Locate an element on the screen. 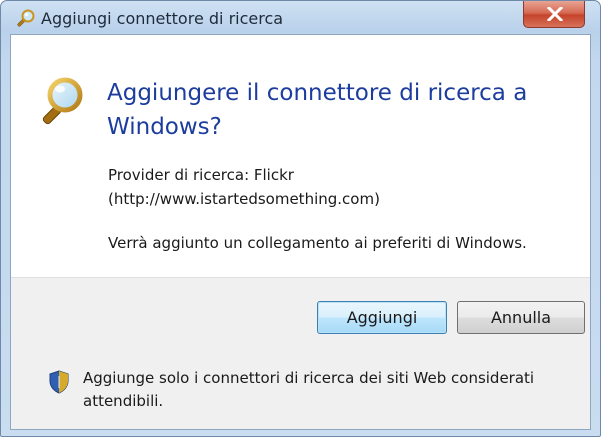 The image size is (603, 439). close-button is located at coordinates (554, 14).